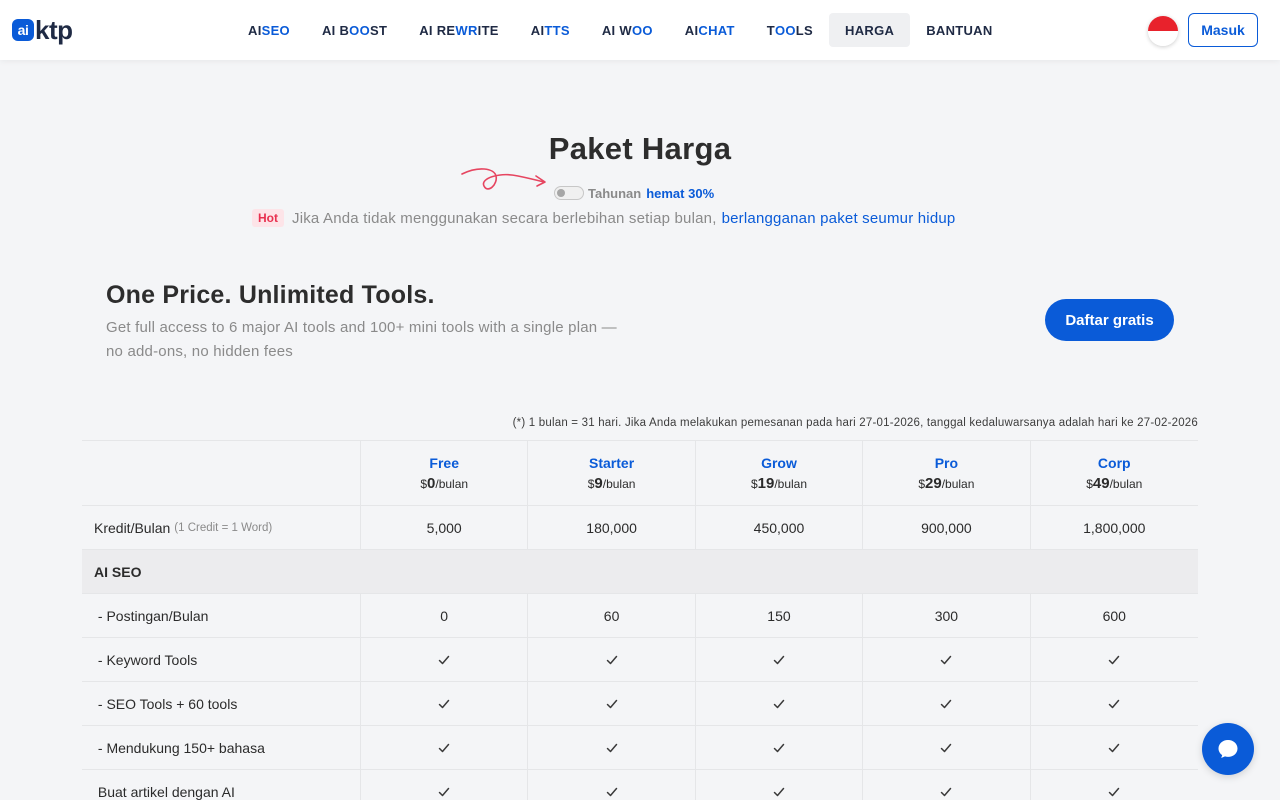 Image resolution: width=1280 pixels, height=800 pixels. Describe the element at coordinates (275, 30) in the screenshot. I see `nav-item-text: SEO` at that location.